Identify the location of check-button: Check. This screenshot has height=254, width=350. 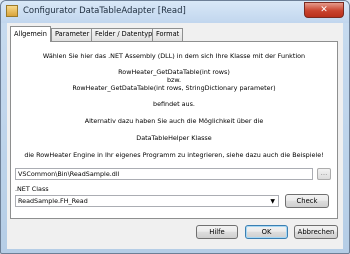
(307, 201).